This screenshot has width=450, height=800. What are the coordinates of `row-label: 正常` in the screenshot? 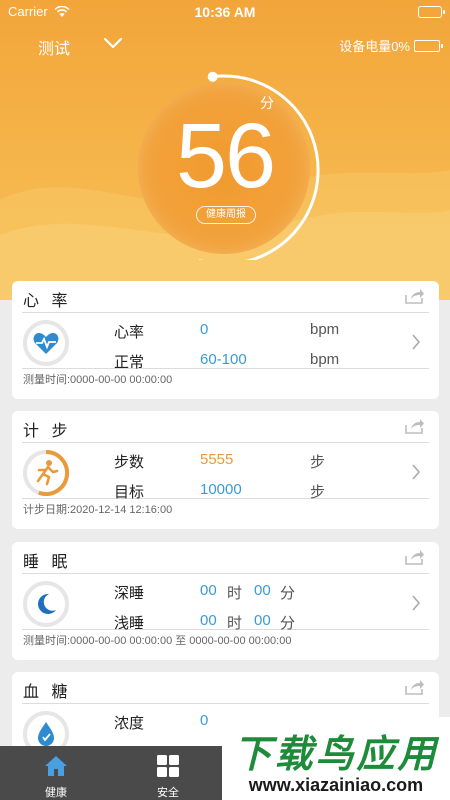 It's located at (129, 362).